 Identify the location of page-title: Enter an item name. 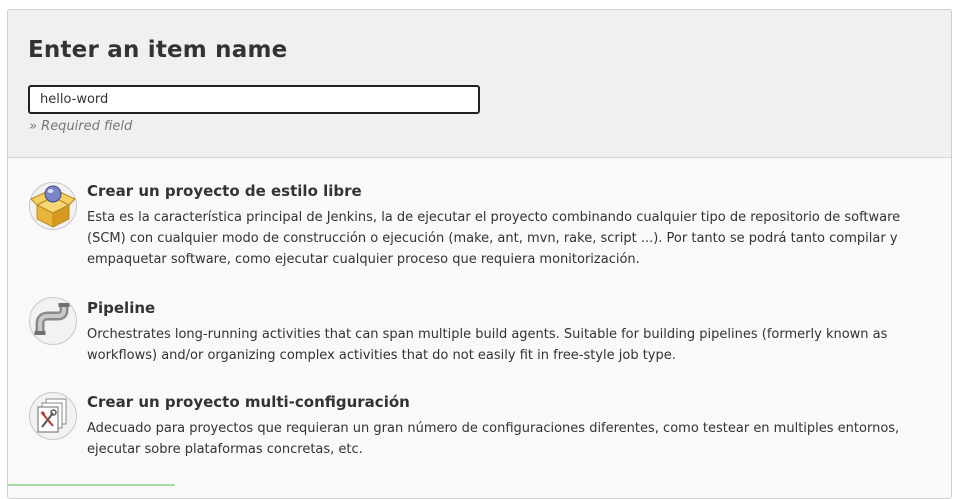
(158, 50).